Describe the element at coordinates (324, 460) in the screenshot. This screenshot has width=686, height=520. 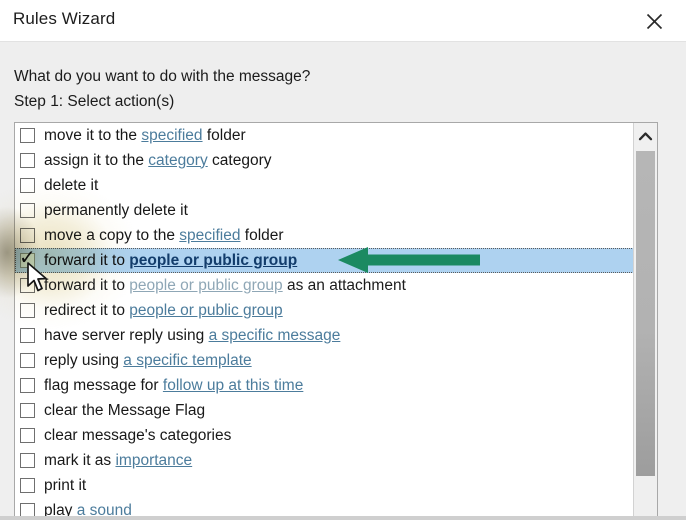
I see `list-item: mark it as importance` at that location.